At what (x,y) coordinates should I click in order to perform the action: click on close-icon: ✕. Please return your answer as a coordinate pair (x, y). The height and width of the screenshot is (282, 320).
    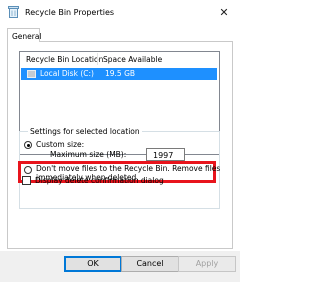
    Looking at the image, I should click on (224, 12).